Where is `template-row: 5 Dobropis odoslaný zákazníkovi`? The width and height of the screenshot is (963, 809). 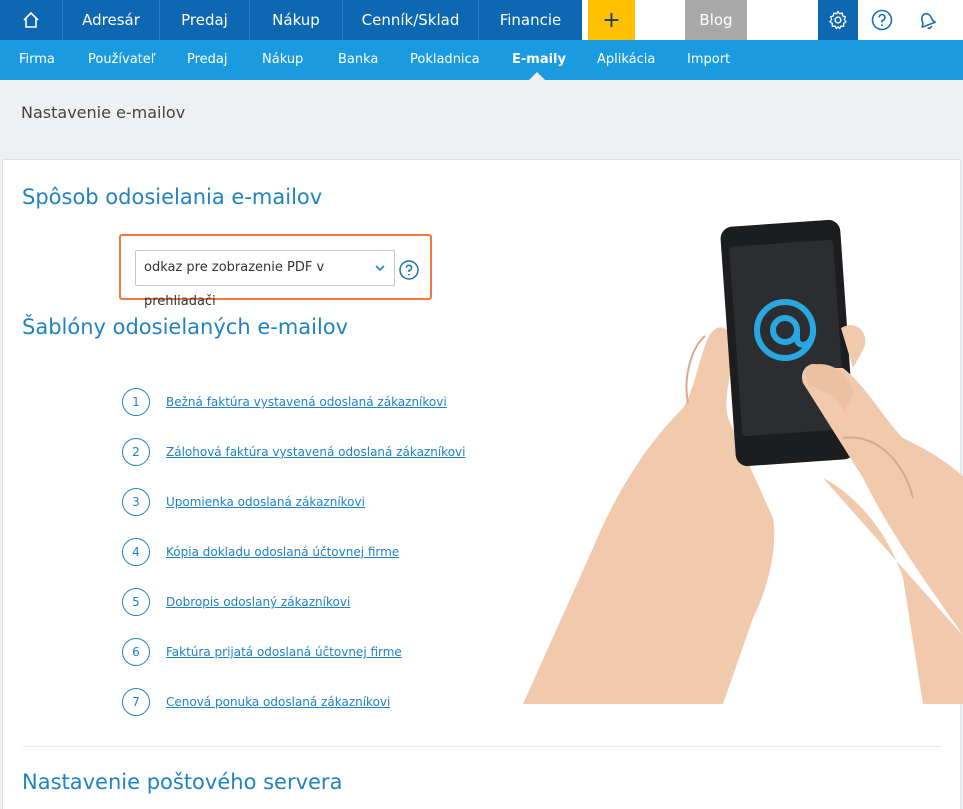
template-row: 5 Dobropis odoslaný zákazníkovi is located at coordinates (236, 602).